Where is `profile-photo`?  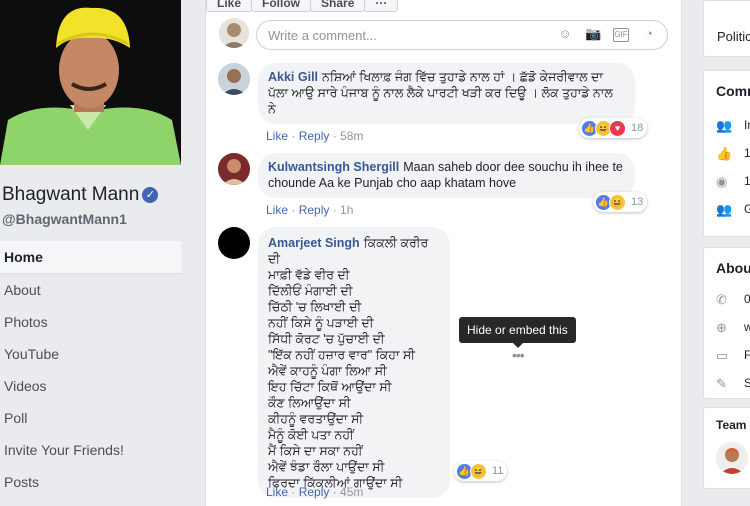 profile-photo is located at coordinates (90, 82).